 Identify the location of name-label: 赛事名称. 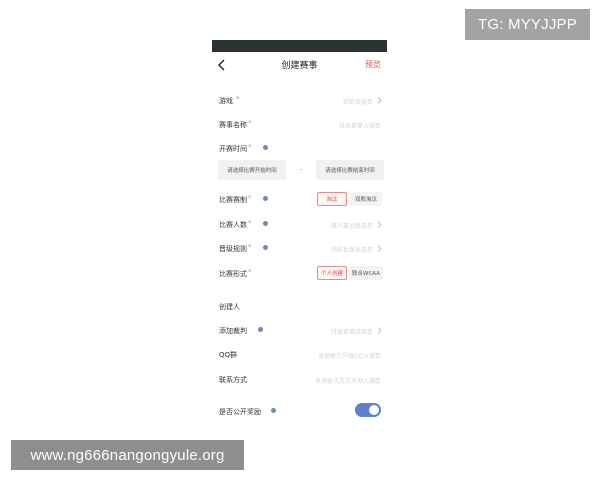
(233, 125).